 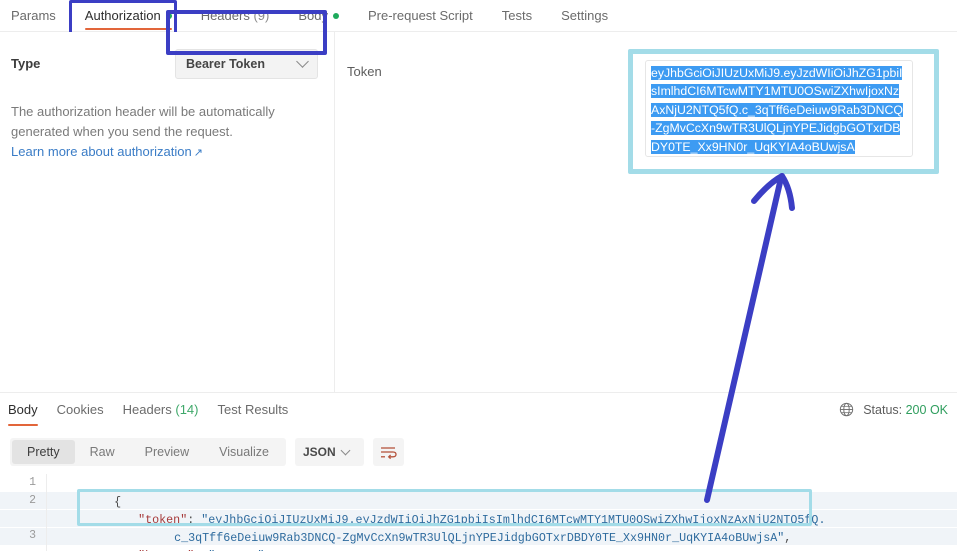 I want to click on response-tab-test-results-label: Test Results, so click(x=253, y=409).